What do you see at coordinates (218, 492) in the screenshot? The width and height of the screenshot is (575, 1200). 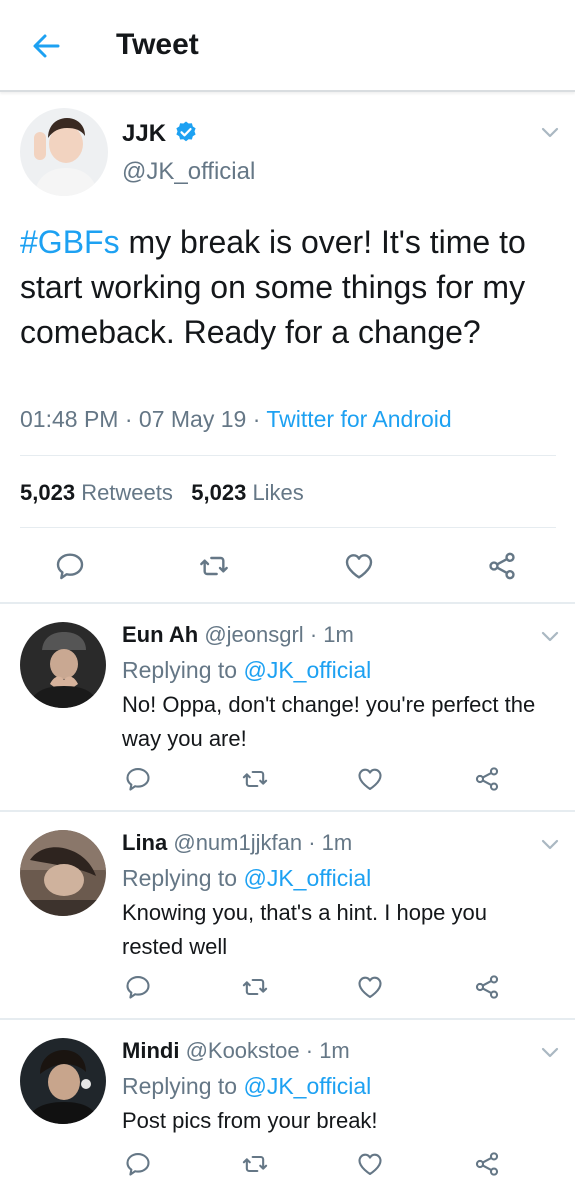 I see `likes-count: 5,023` at bounding box center [218, 492].